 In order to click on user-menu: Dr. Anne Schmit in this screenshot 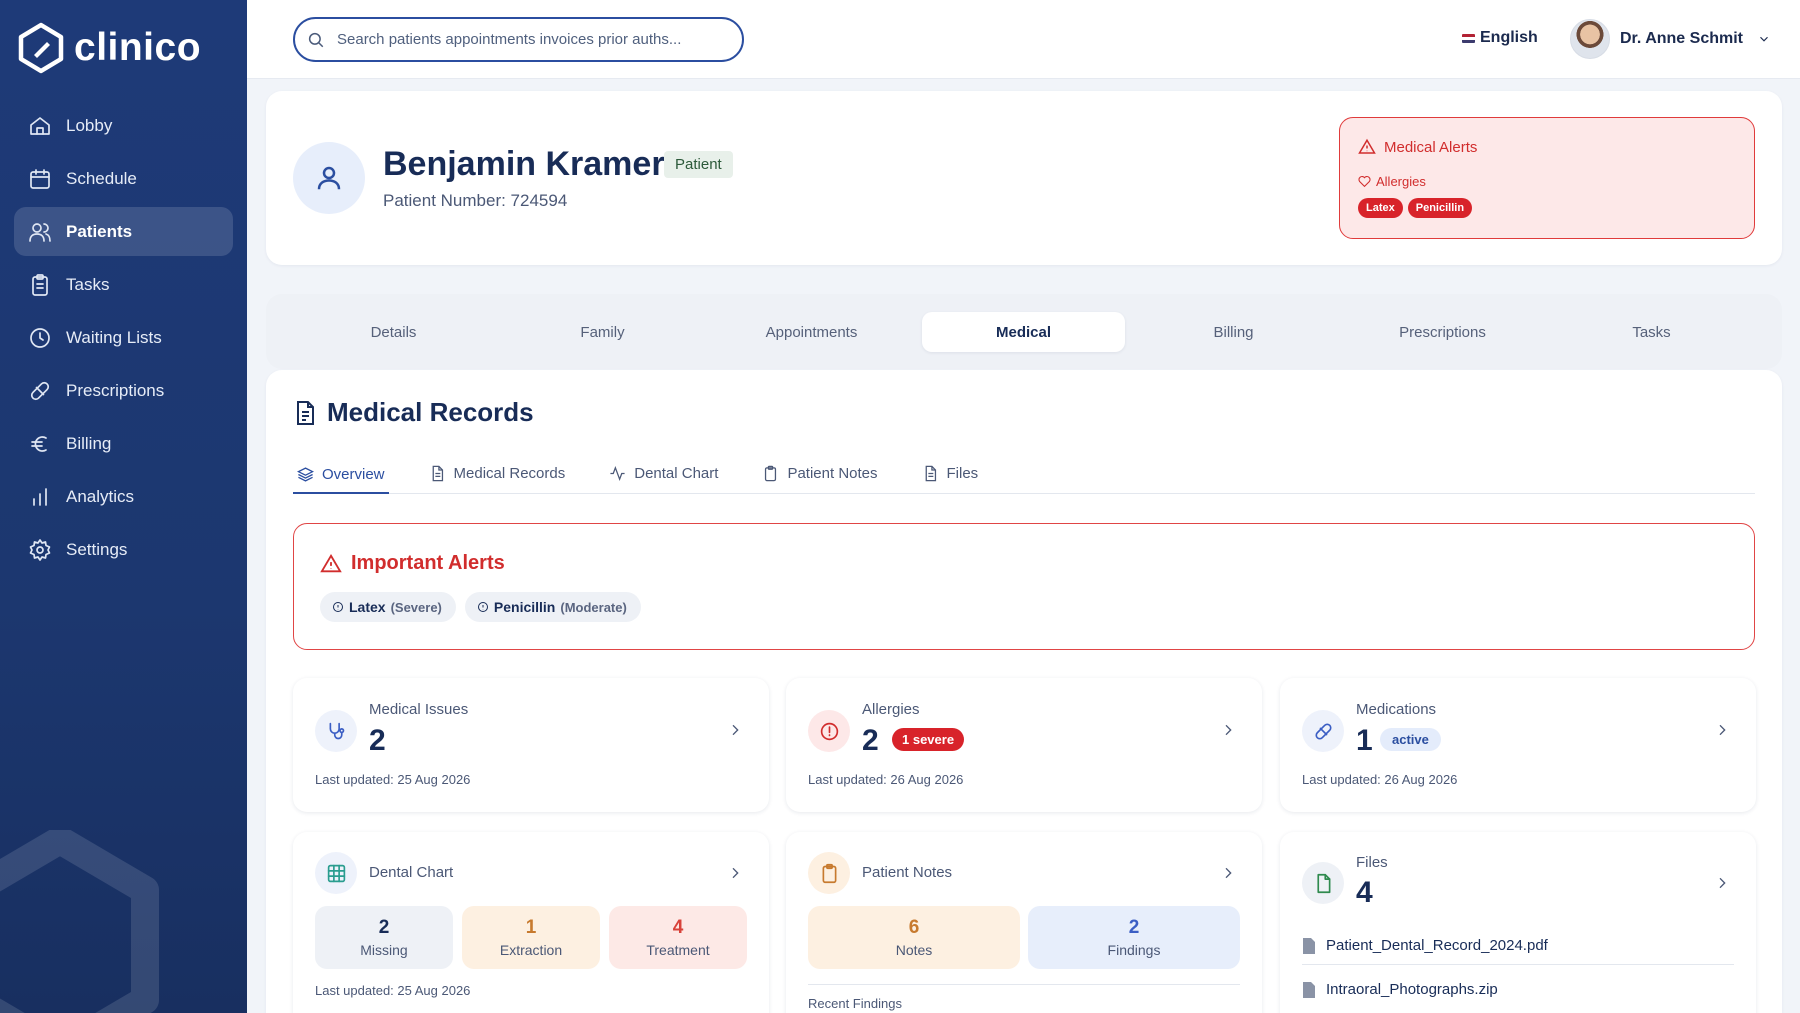, I will do `click(1670, 39)`.